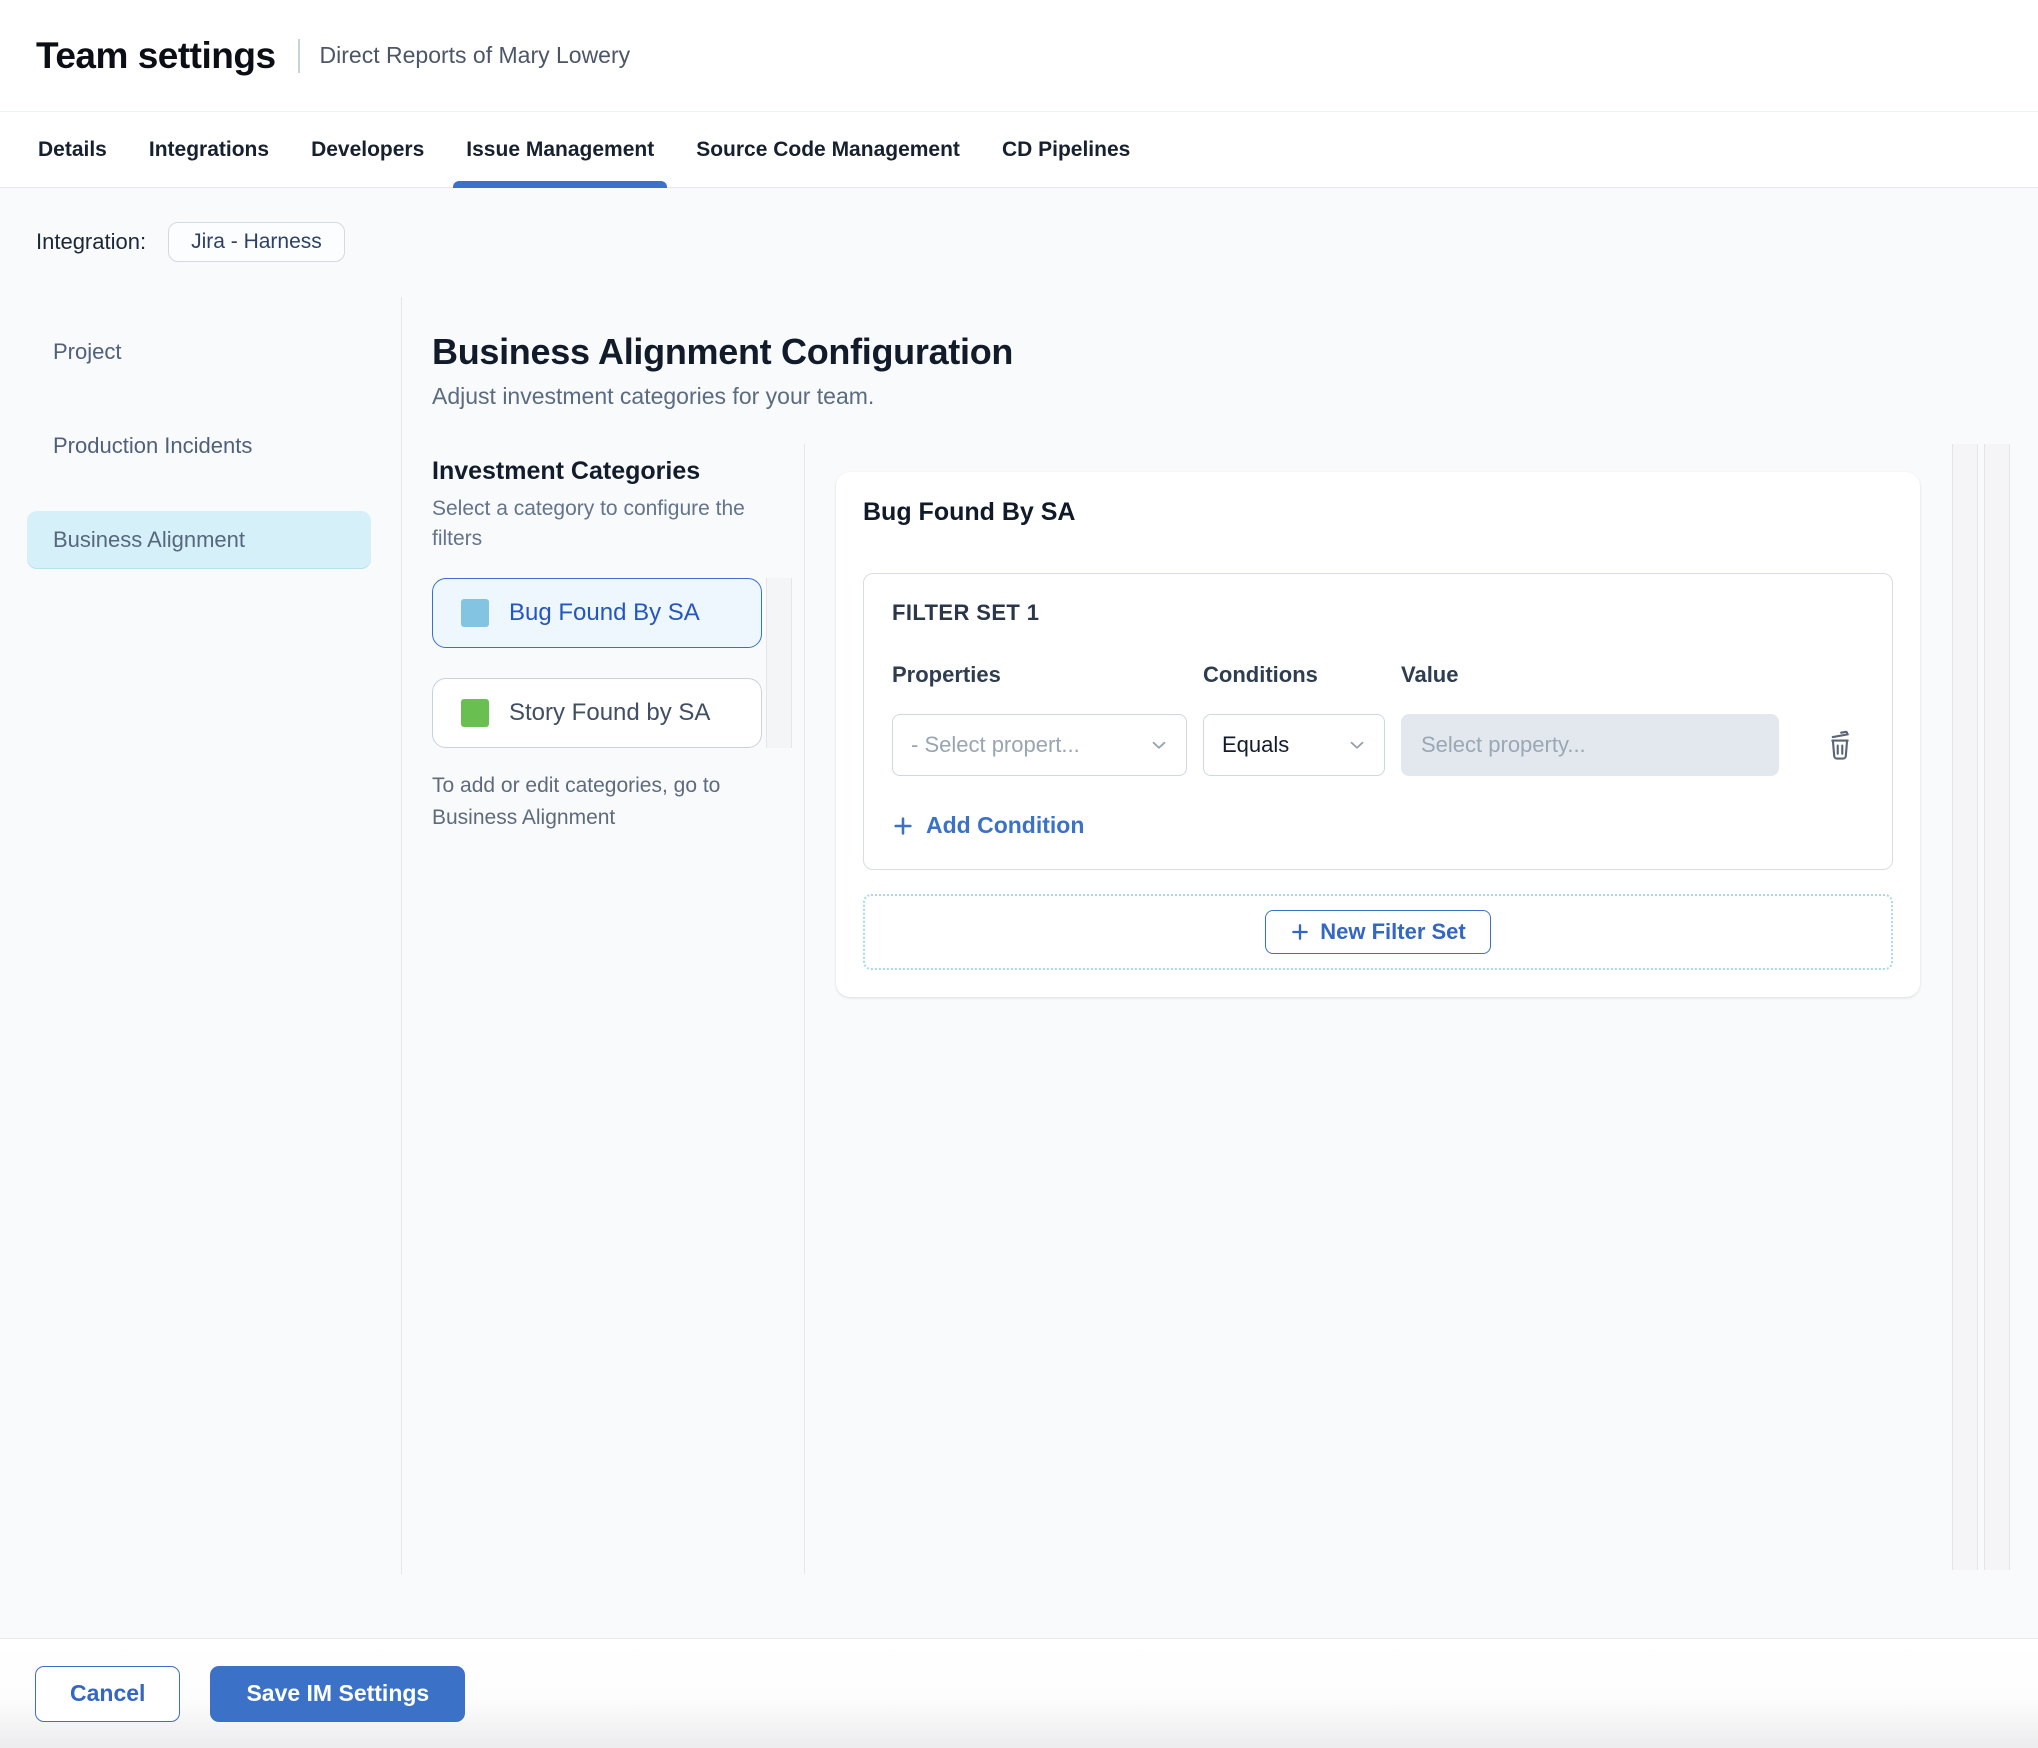 The height and width of the screenshot is (1748, 2038). Describe the element at coordinates (828, 149) in the screenshot. I see `tab-source-code-management: Source Code Management` at that location.